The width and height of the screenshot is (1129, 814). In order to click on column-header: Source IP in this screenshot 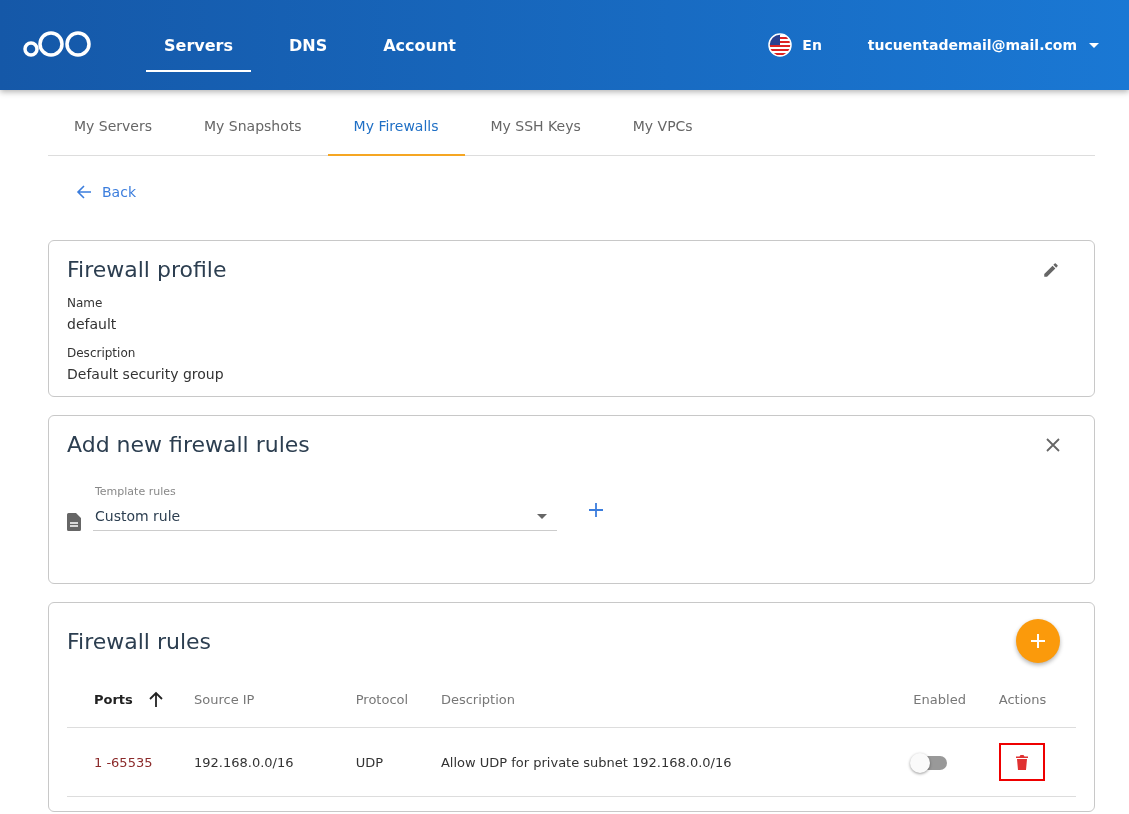, I will do `click(224, 699)`.